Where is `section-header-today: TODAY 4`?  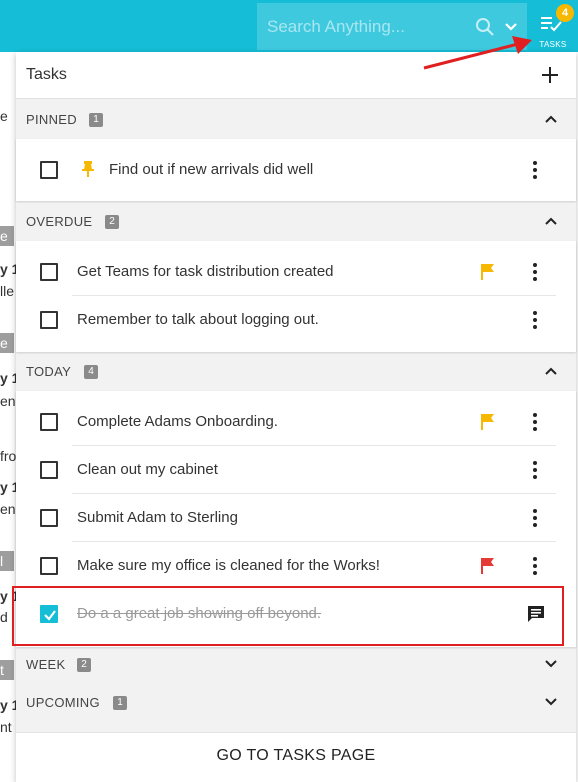
section-header-today: TODAY 4 is located at coordinates (296, 371).